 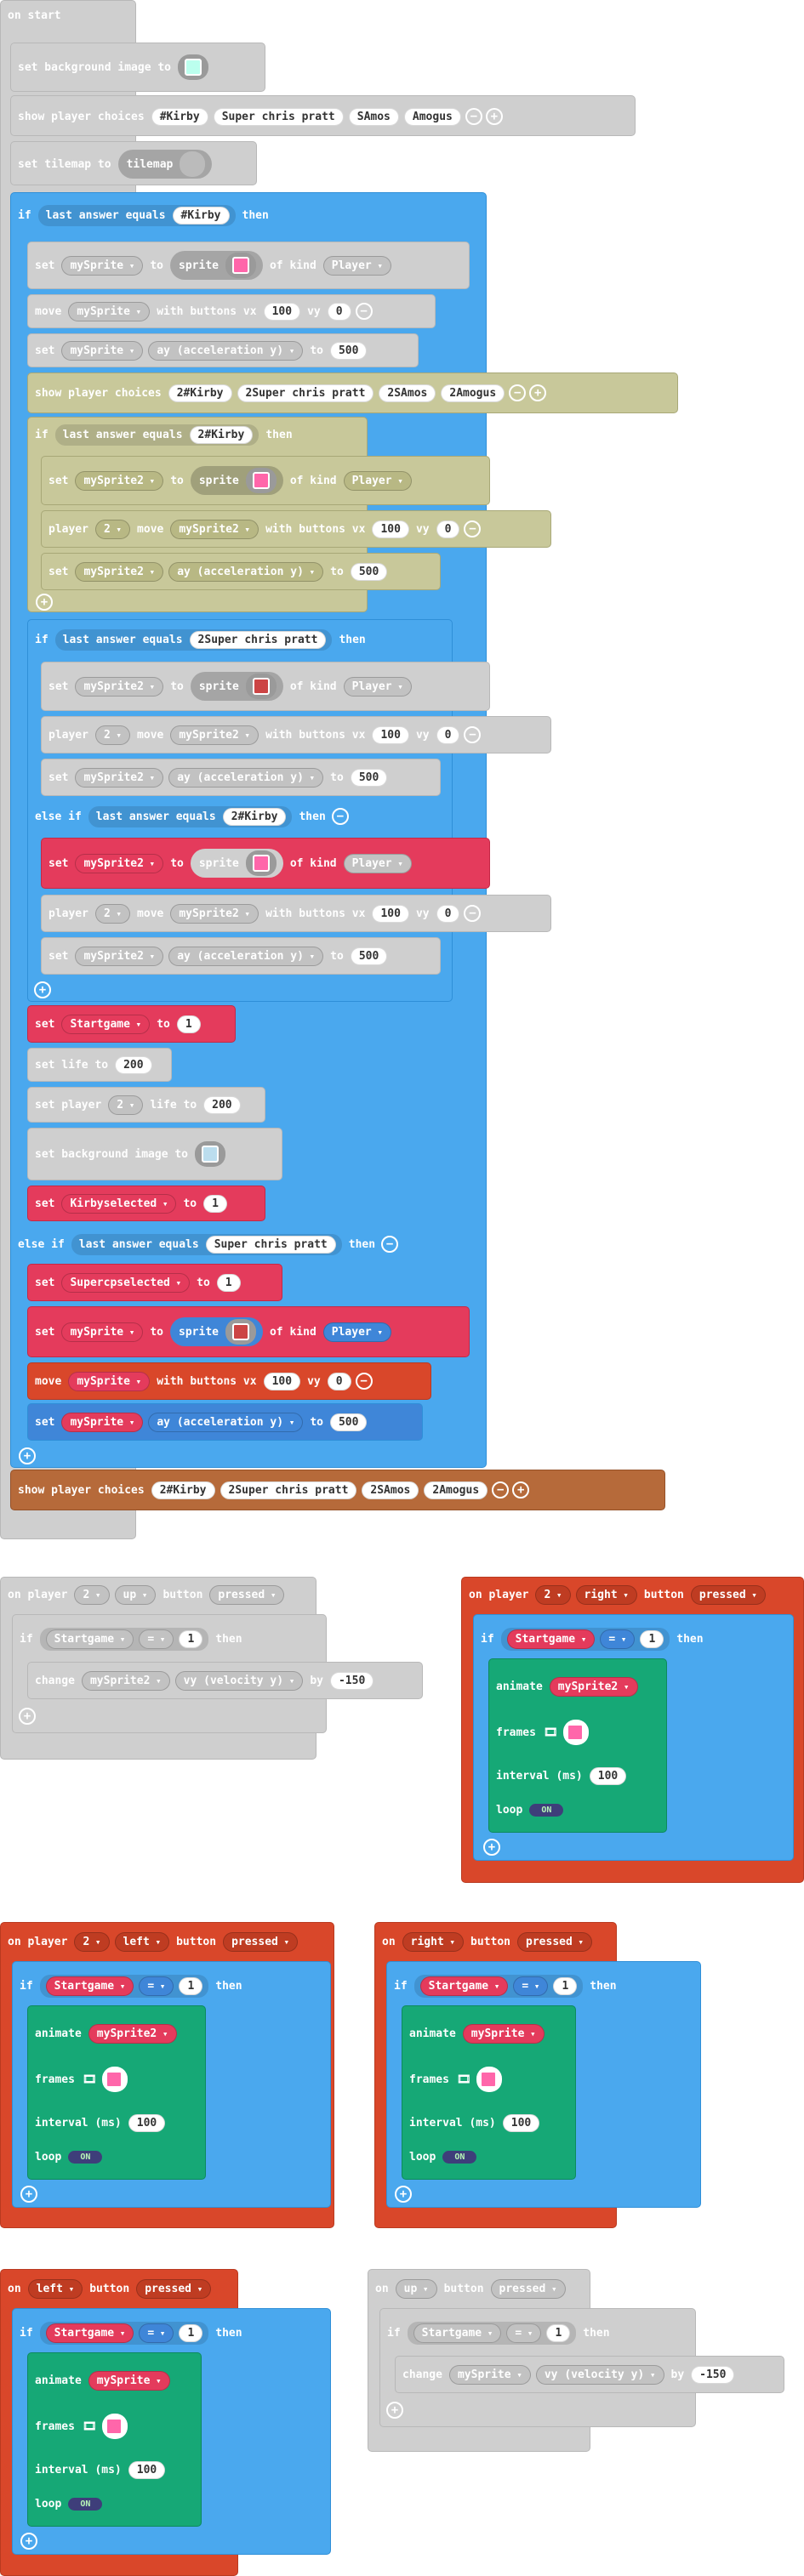 What do you see at coordinates (126, 1282) in the screenshot?
I see `var-dropdown: Supercpselected` at bounding box center [126, 1282].